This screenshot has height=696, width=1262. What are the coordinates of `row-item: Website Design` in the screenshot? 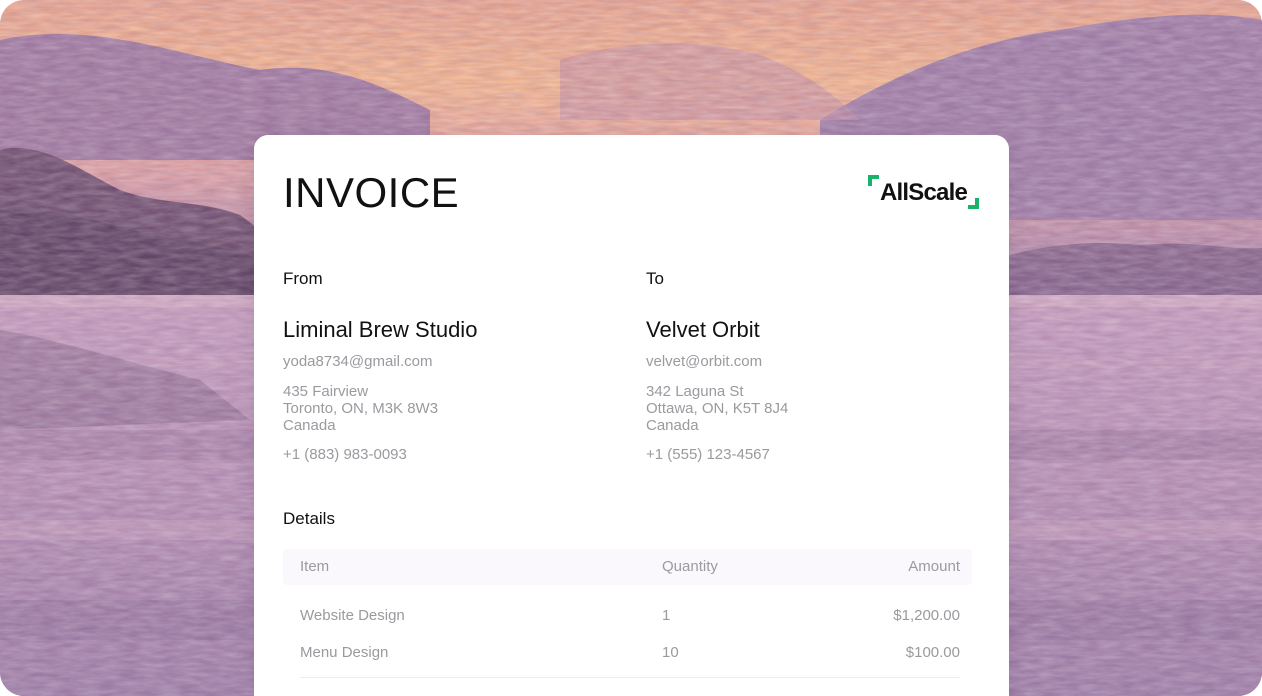 It's located at (352, 615).